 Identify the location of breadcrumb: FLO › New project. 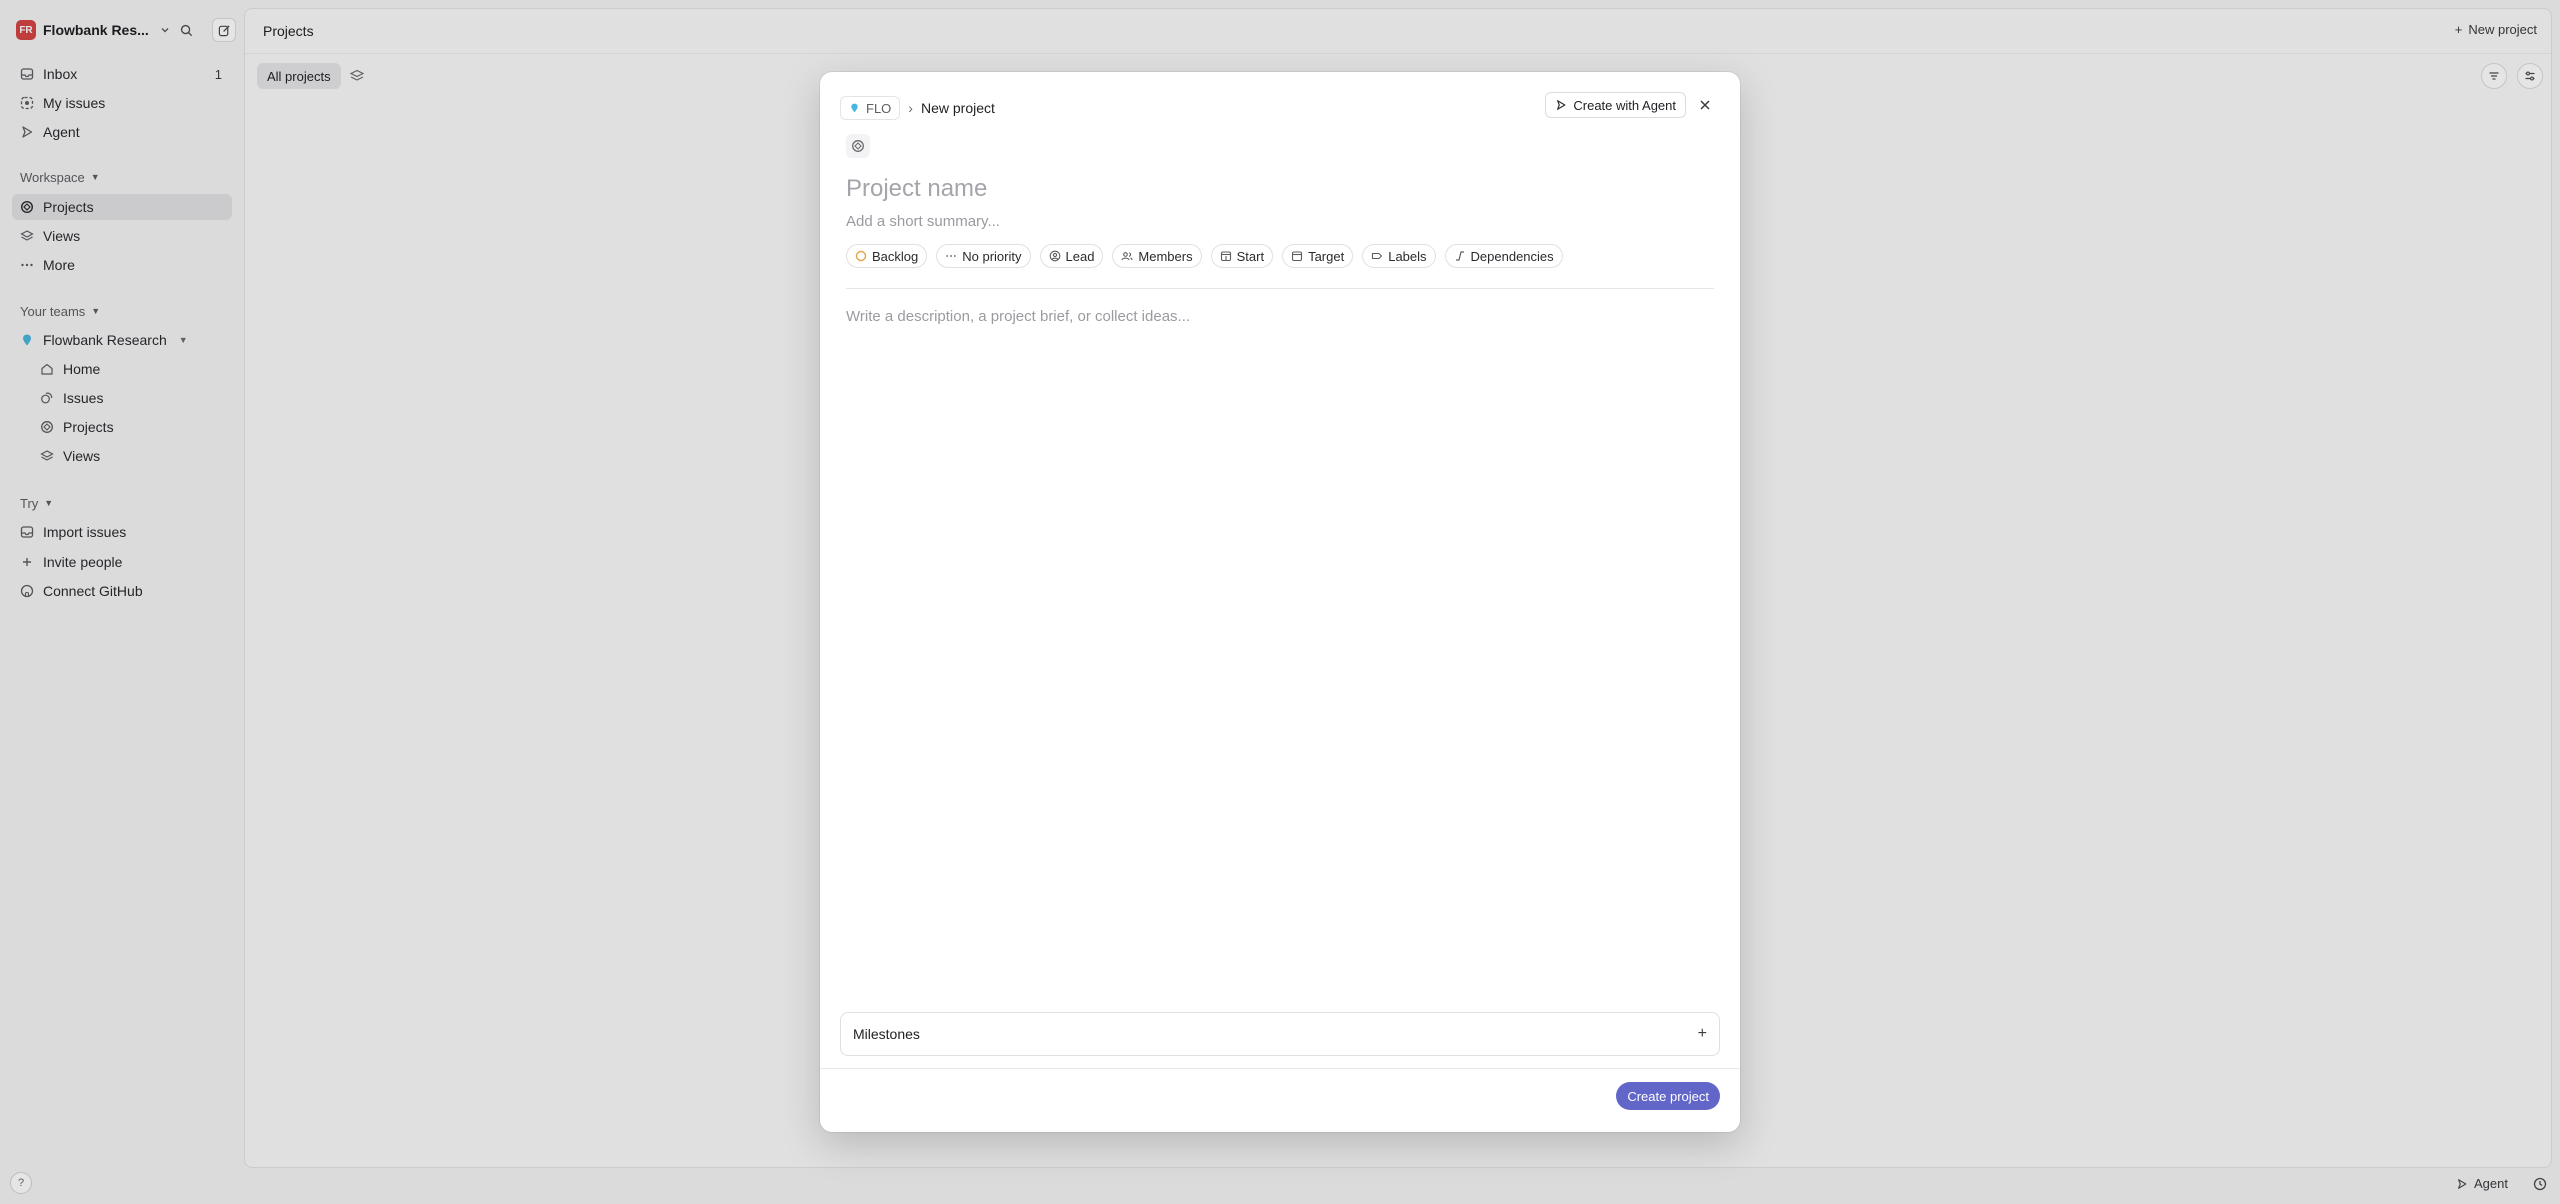
(917, 108).